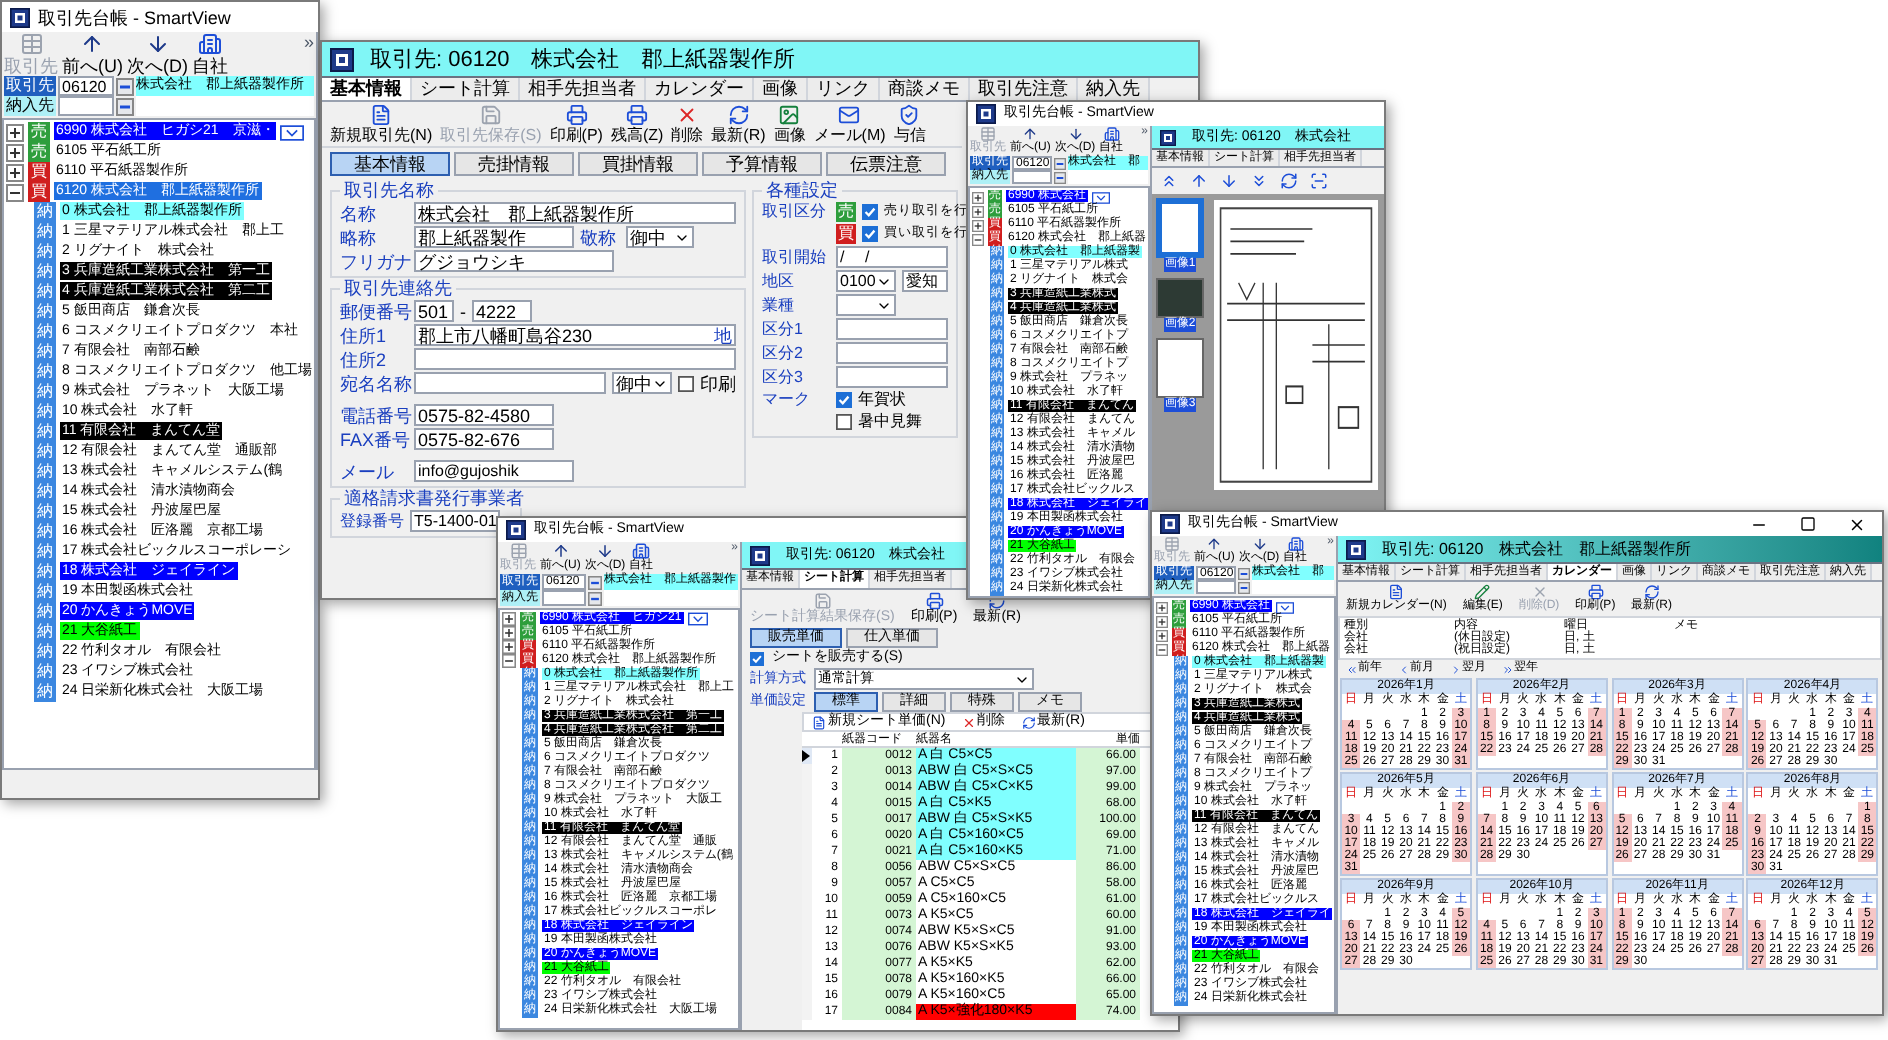 This screenshot has width=1888, height=1040. What do you see at coordinates (892, 257) in the screenshot?
I see `text-field: / /` at bounding box center [892, 257].